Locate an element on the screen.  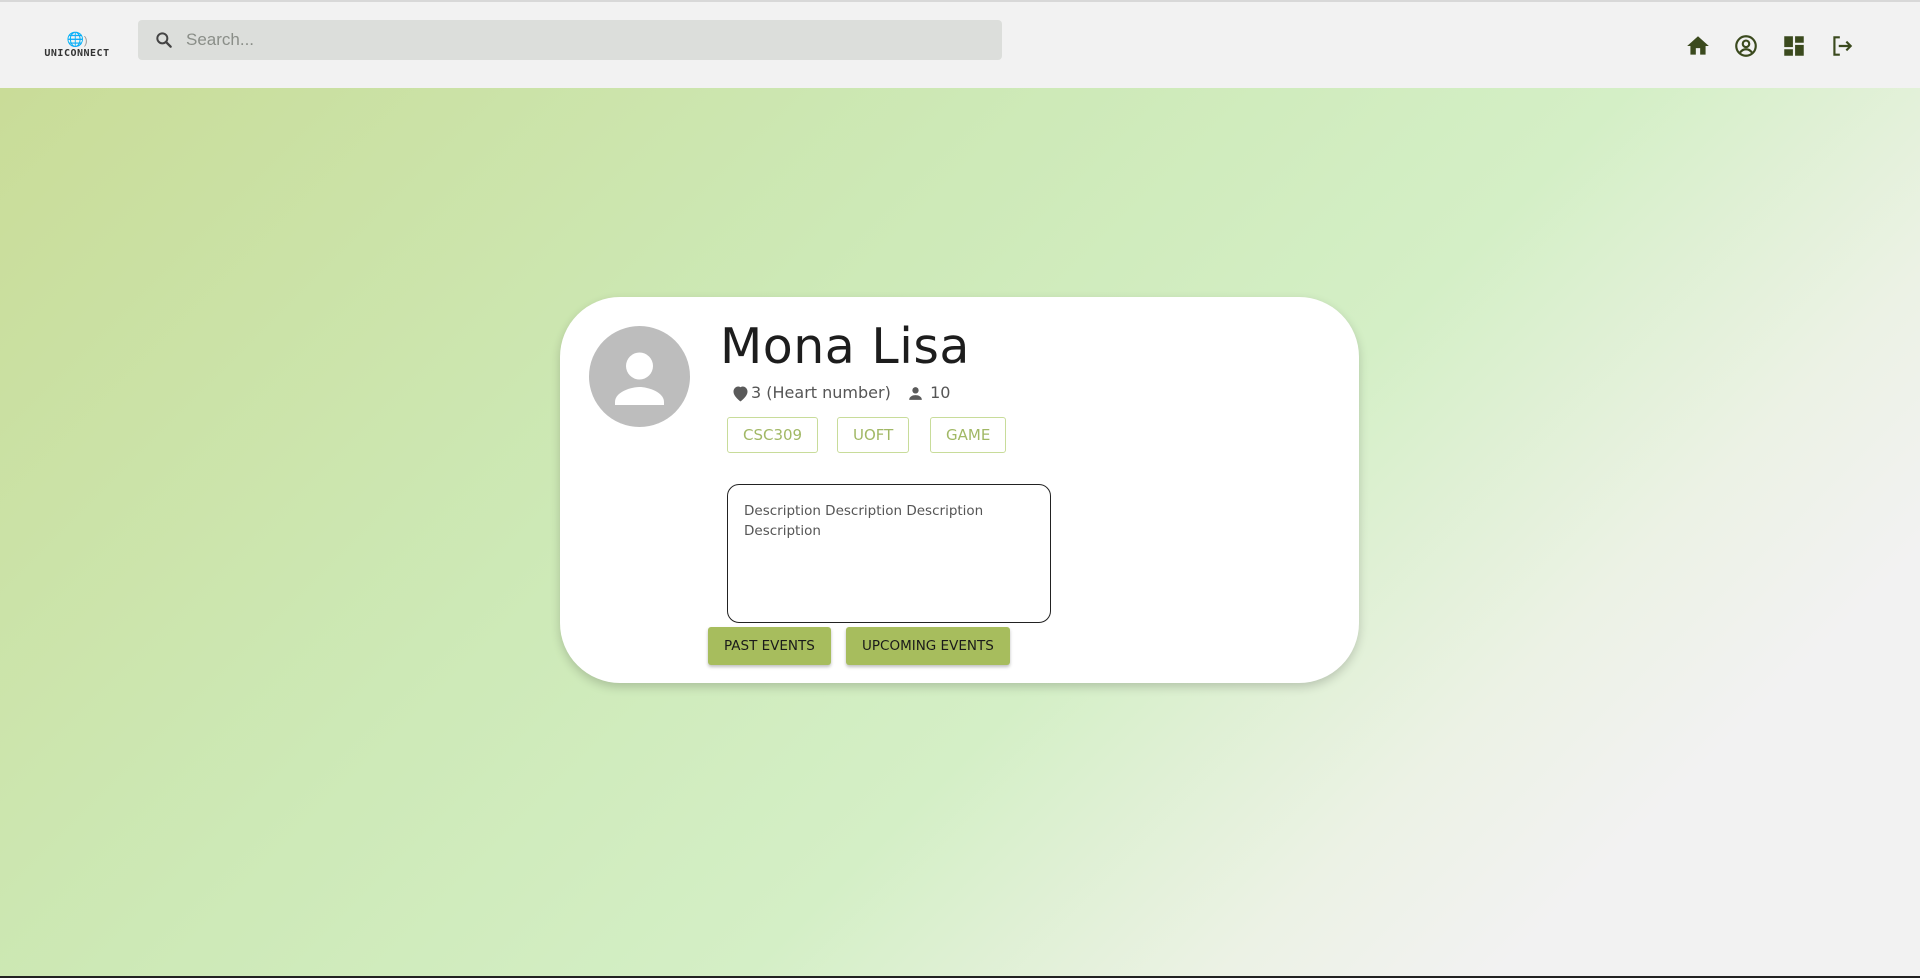
tag-chip: UOFT is located at coordinates (873, 435).